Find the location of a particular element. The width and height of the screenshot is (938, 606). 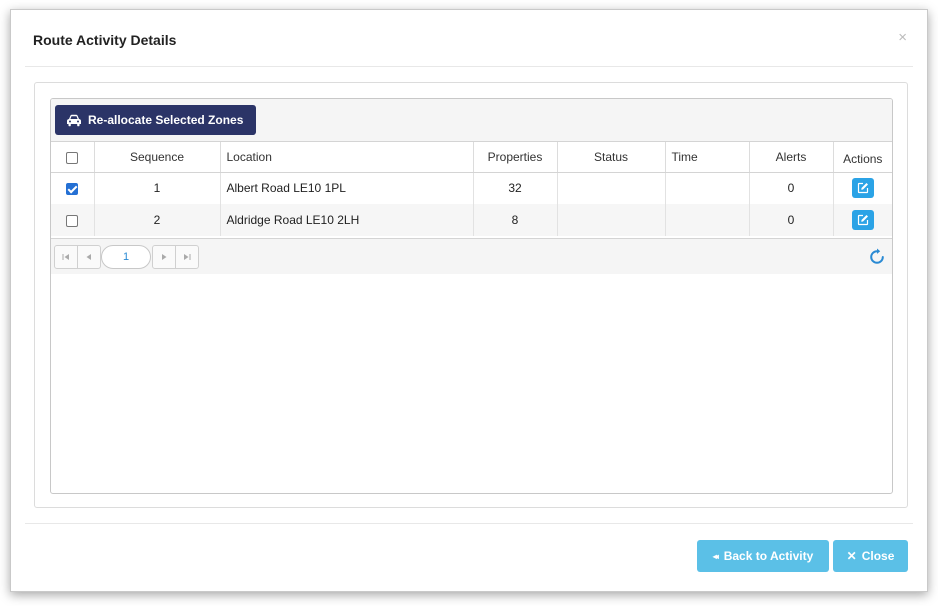

backward-icon: ◂◂ is located at coordinates (715, 556).